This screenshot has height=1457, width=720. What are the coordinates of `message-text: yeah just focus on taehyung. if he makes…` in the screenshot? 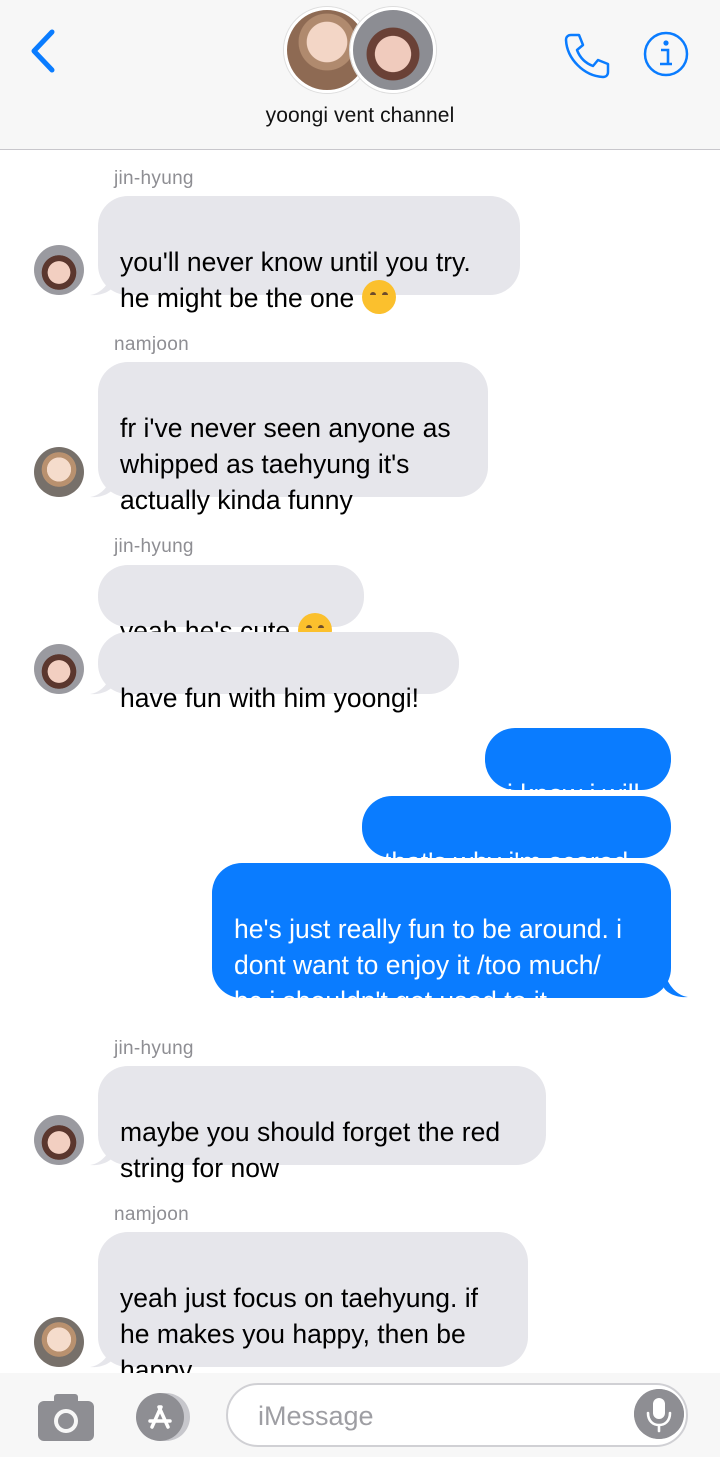 It's located at (299, 1334).